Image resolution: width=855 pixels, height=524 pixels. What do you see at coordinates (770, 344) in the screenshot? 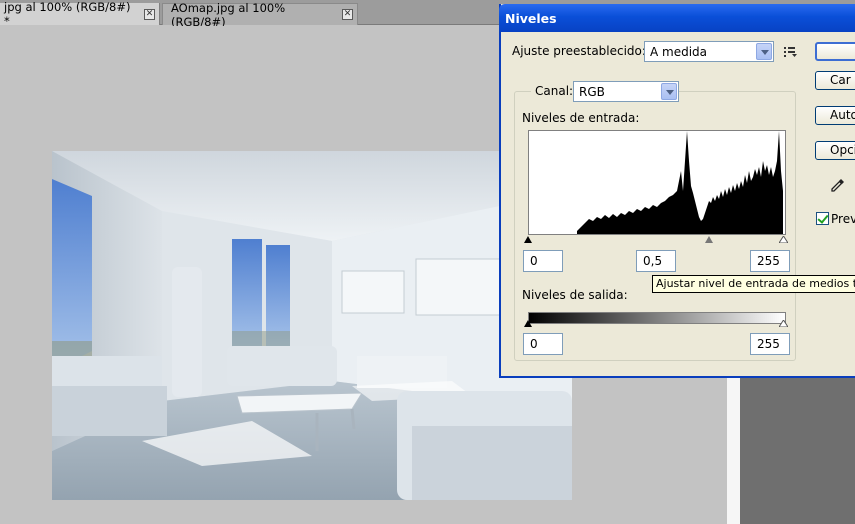
I see `output-white-field: 255` at bounding box center [770, 344].